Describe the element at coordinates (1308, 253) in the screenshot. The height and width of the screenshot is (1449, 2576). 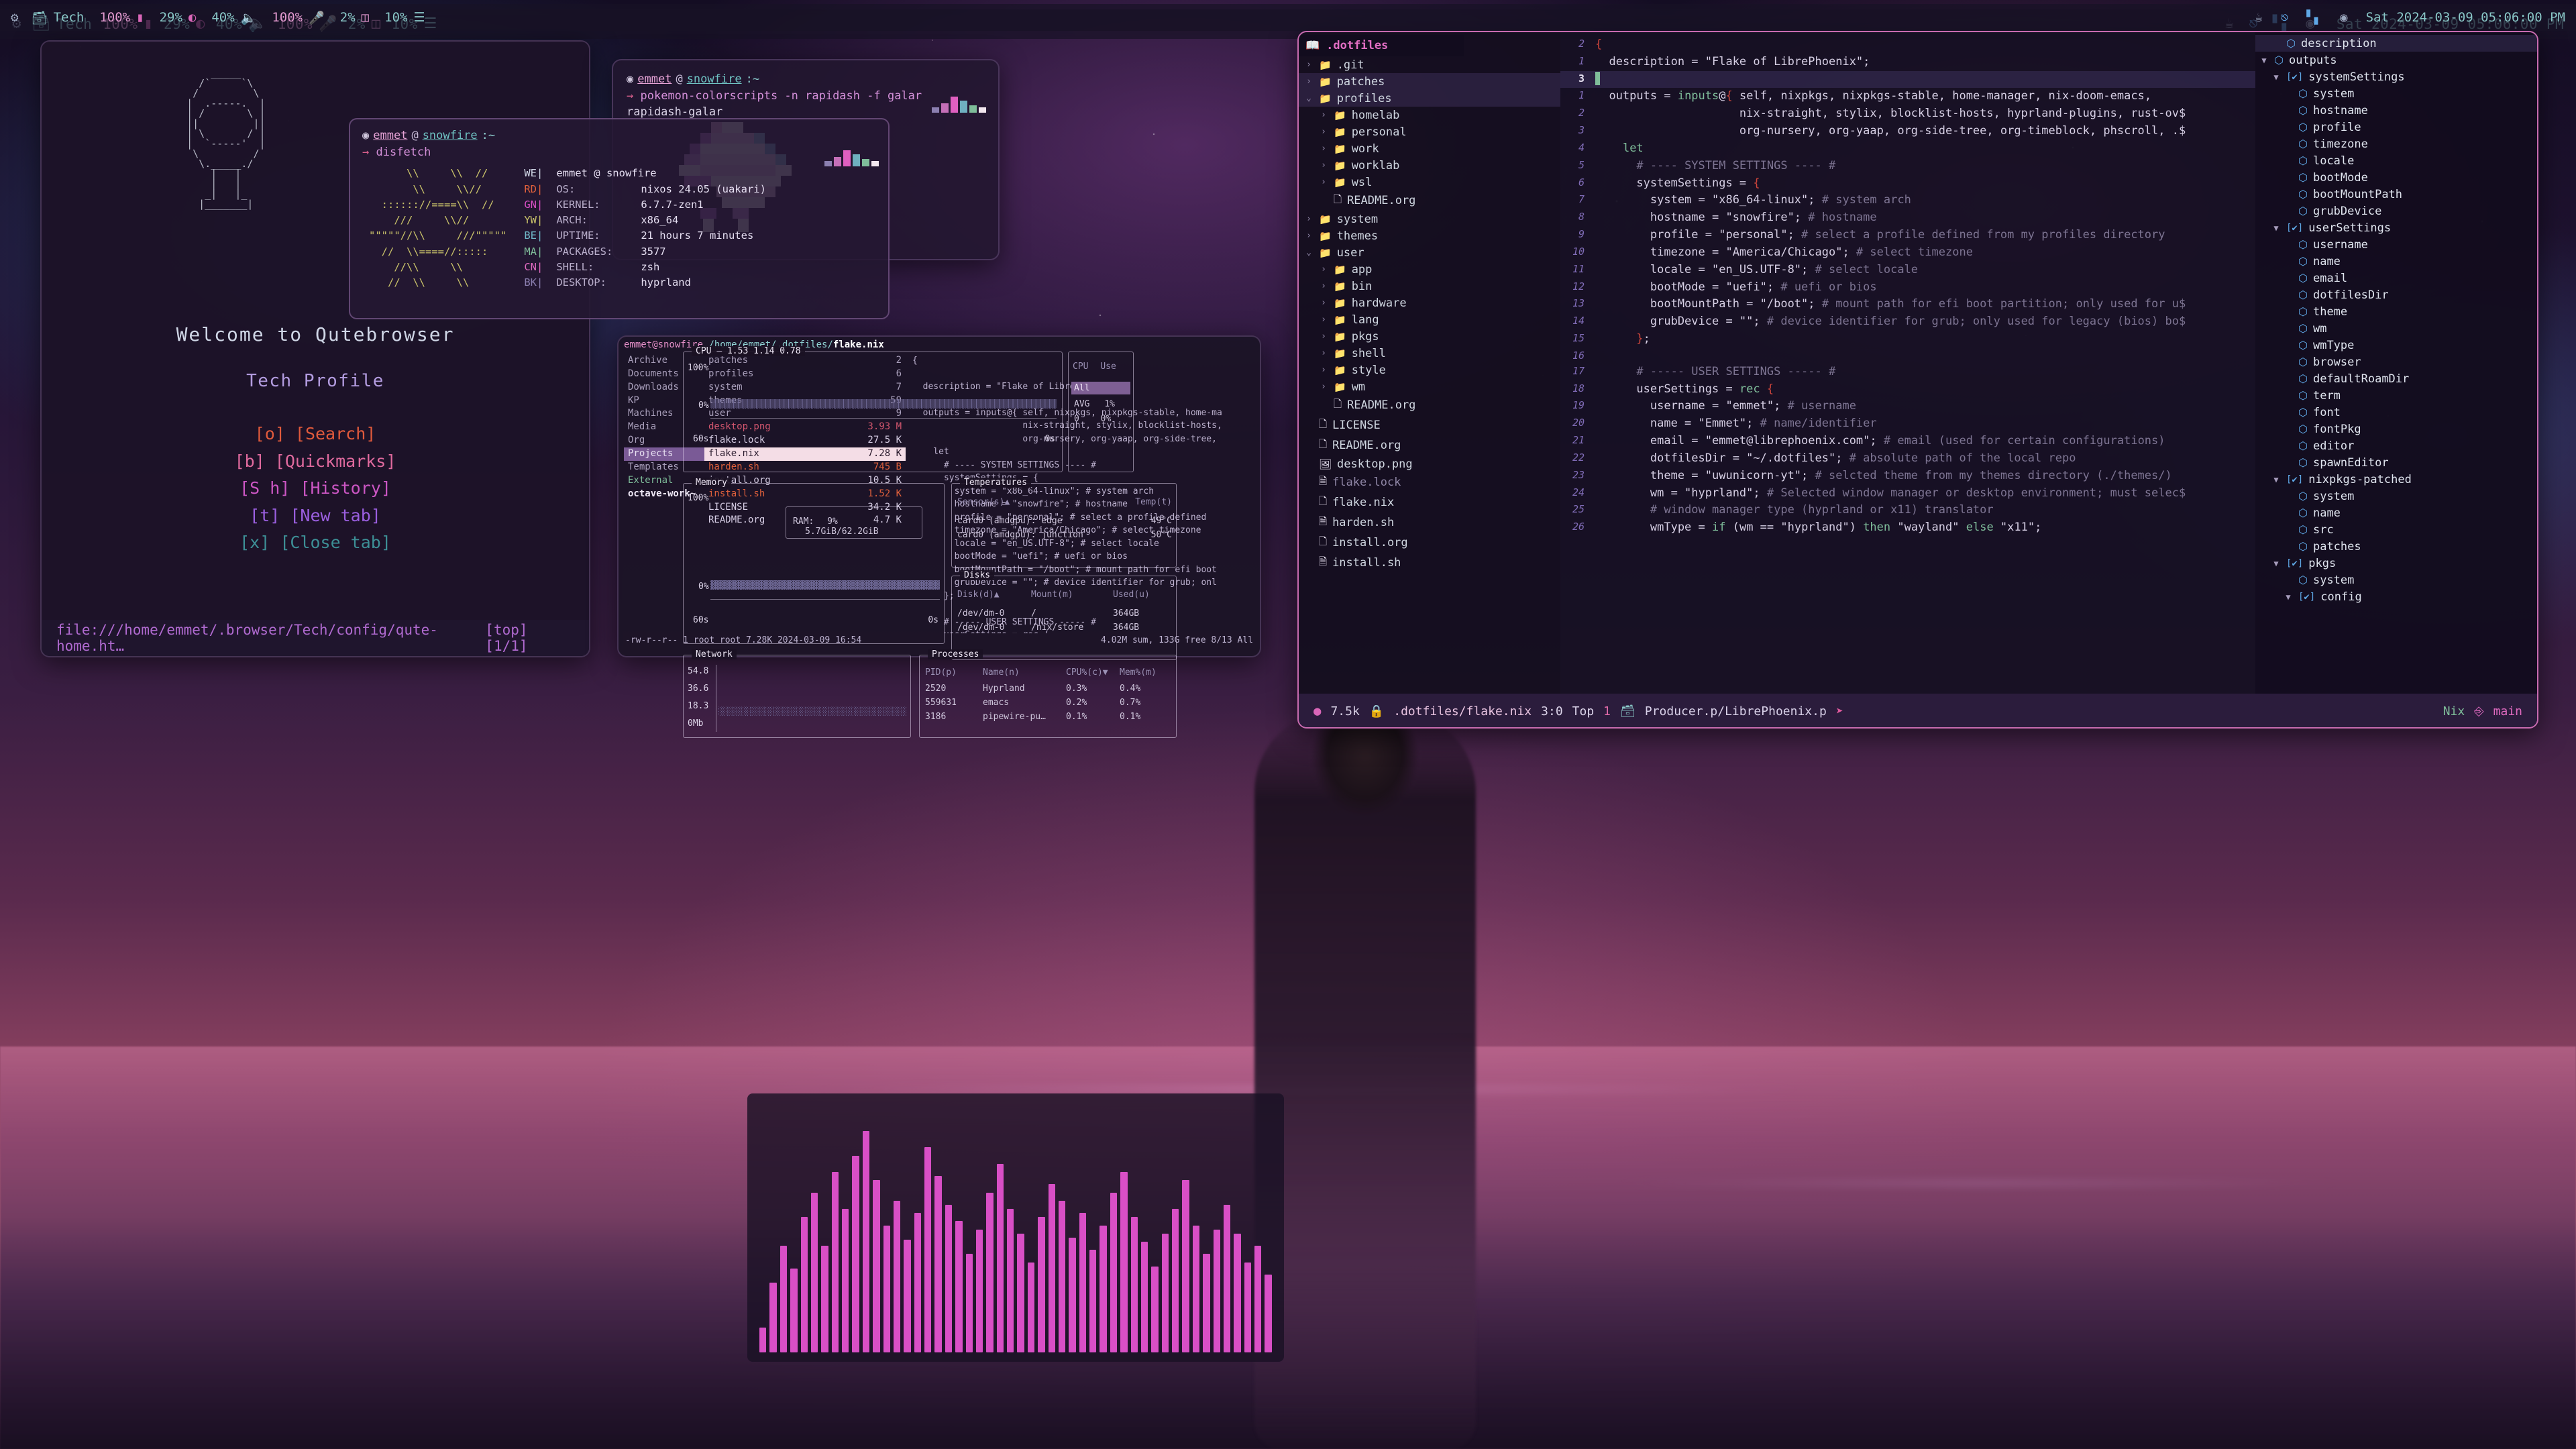
I see `chevron-down-icon: ⌄` at that location.